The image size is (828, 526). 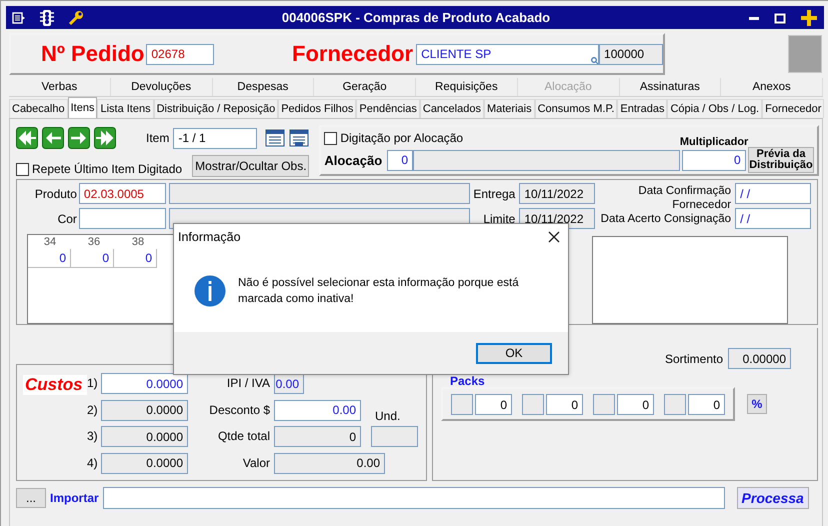 I want to click on tab: Verbas, so click(x=60, y=87).